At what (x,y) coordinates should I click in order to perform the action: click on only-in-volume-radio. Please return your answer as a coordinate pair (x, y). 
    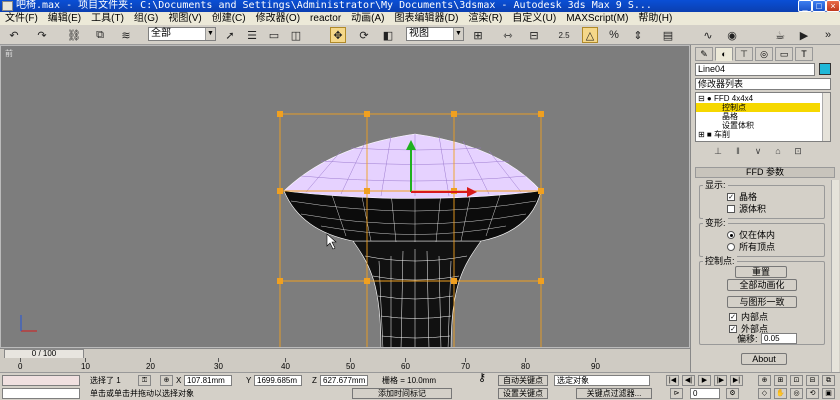
    Looking at the image, I should click on (731, 235).